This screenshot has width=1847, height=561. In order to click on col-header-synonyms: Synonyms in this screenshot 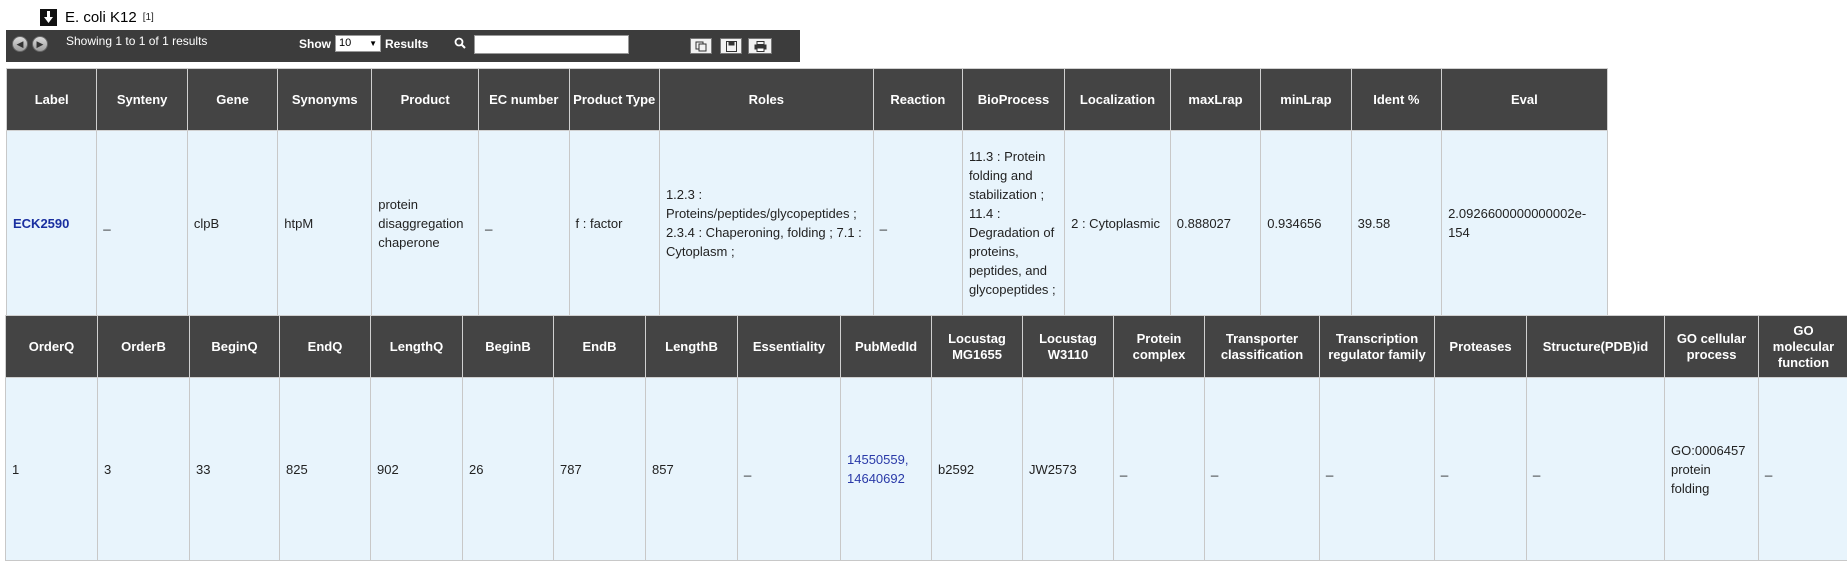, I will do `click(325, 100)`.